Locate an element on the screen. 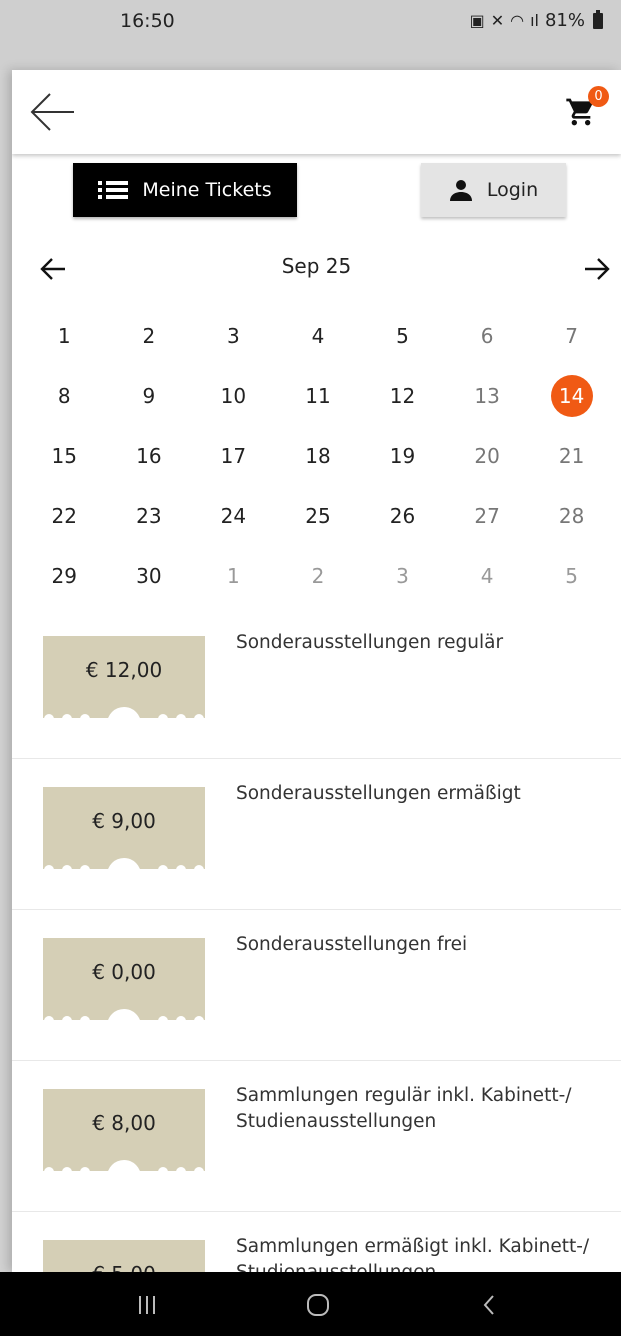 The height and width of the screenshot is (1336, 621). calendar-day: 29 is located at coordinates (64, 576).